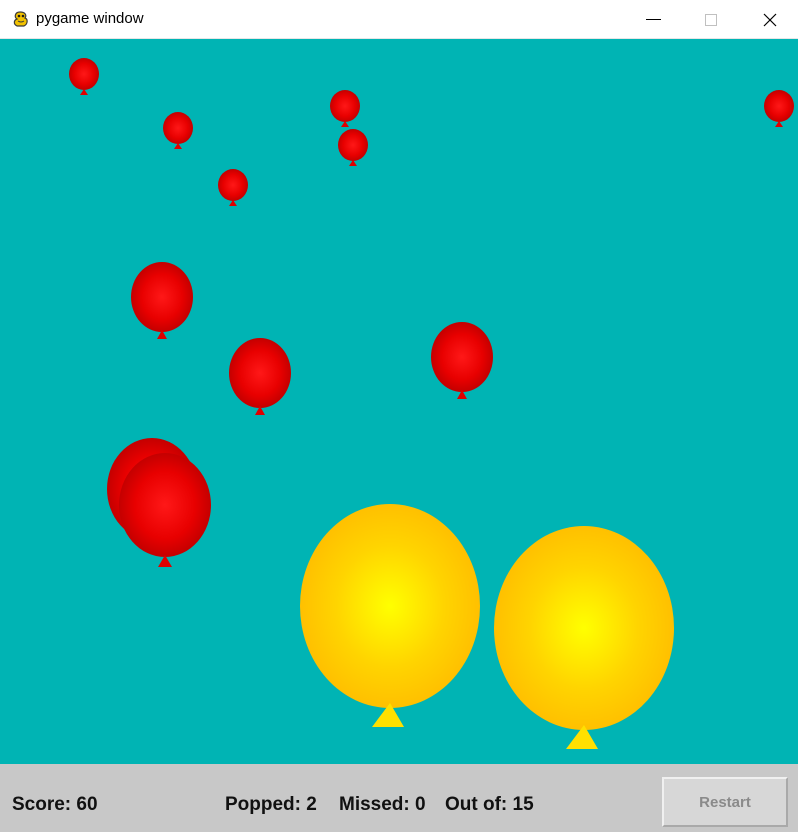 The width and height of the screenshot is (798, 832). I want to click on missed-label: Missed: 0, so click(382, 804).